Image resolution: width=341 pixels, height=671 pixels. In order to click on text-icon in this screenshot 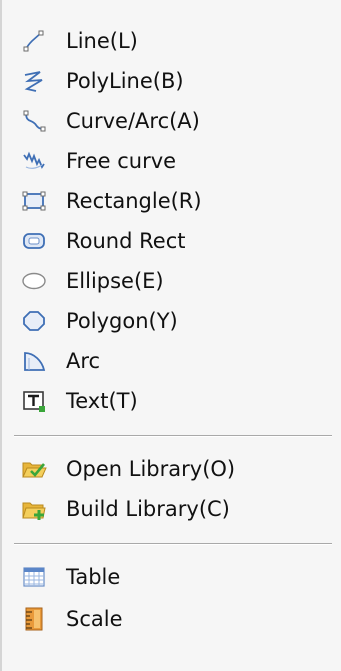, I will do `click(34, 401)`.